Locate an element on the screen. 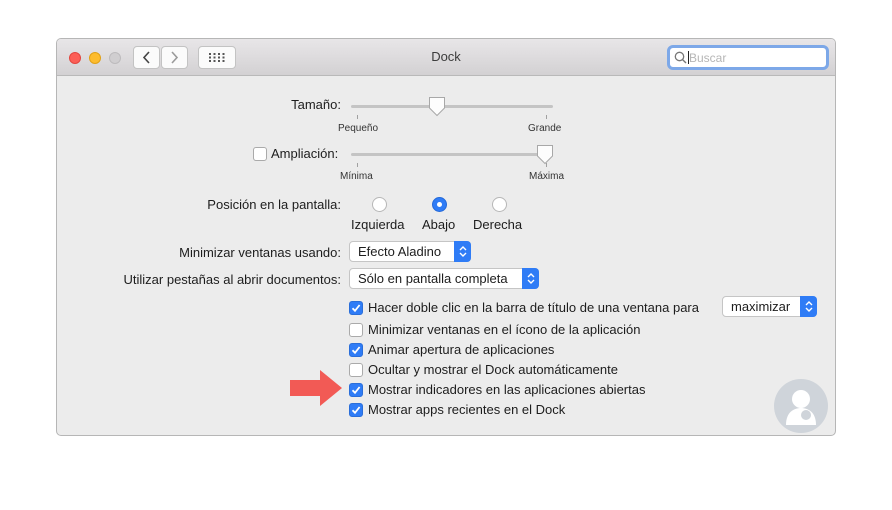 This screenshot has height=510, width=892. arrow-annotation-icon is located at coordinates (316, 388).